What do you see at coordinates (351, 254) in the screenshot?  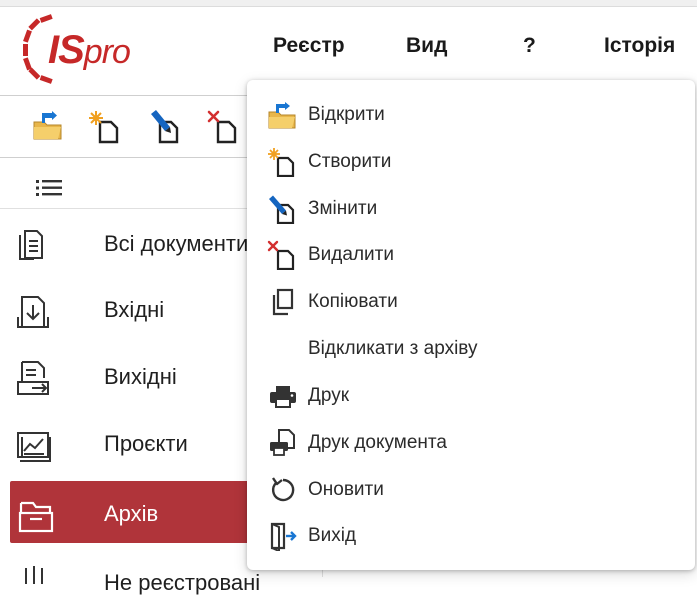 I see `menu-item-label: Видалити` at bounding box center [351, 254].